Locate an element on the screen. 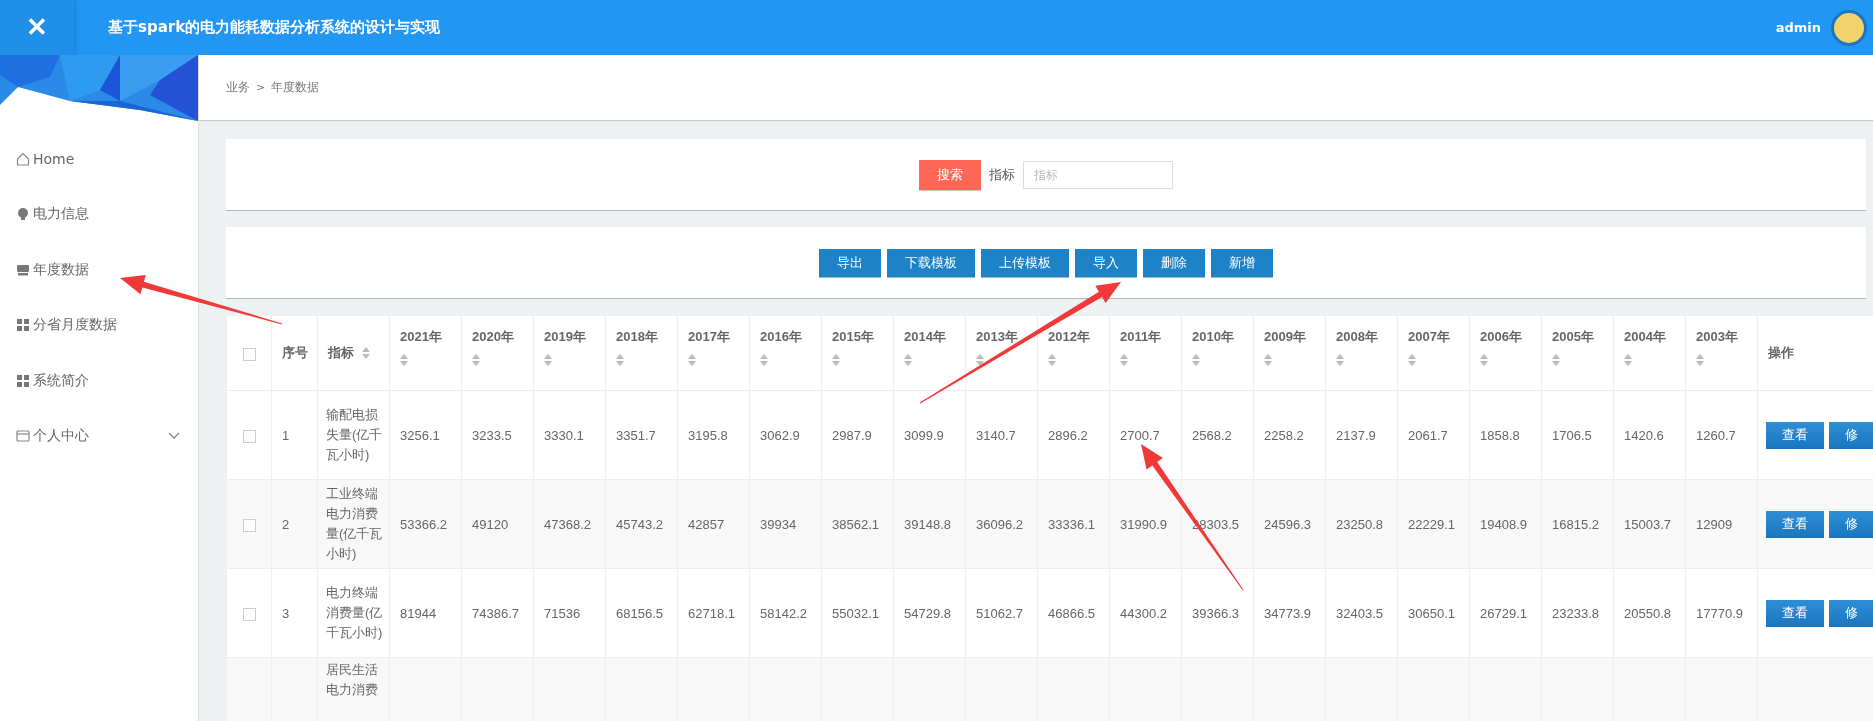  toolbar-button: 上传模板 is located at coordinates (1025, 262).